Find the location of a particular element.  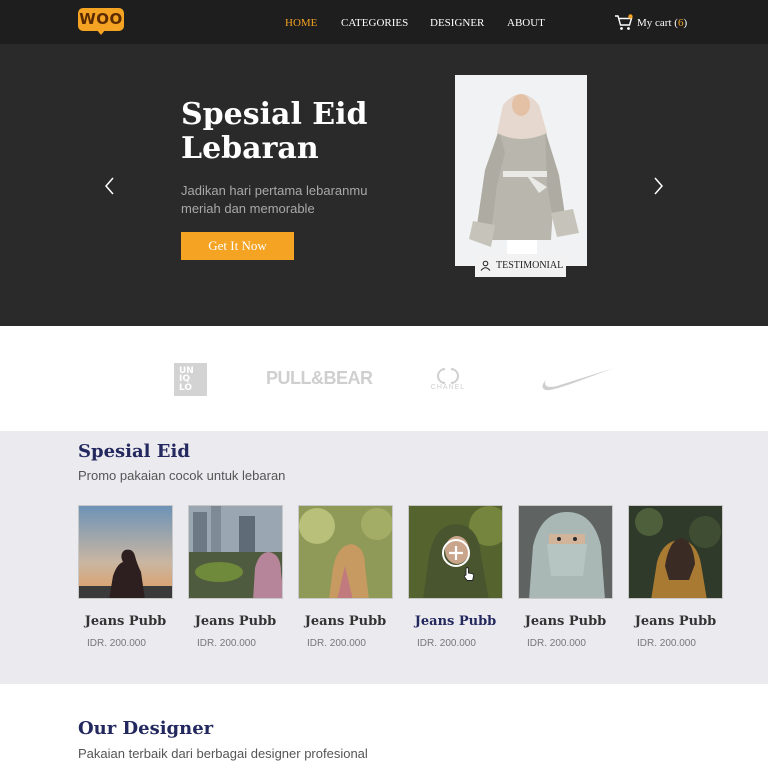

chanel-wordmark: CHANEL is located at coordinates (448, 387).